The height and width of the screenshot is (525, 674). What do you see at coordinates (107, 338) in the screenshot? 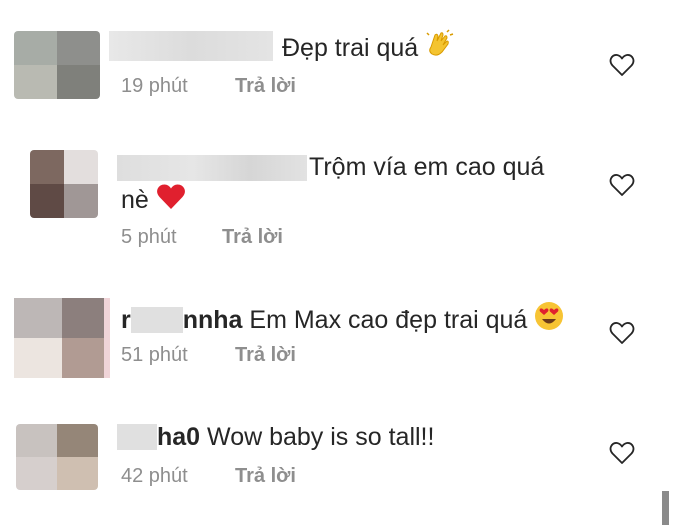
I see `avatar-story-ring` at bounding box center [107, 338].